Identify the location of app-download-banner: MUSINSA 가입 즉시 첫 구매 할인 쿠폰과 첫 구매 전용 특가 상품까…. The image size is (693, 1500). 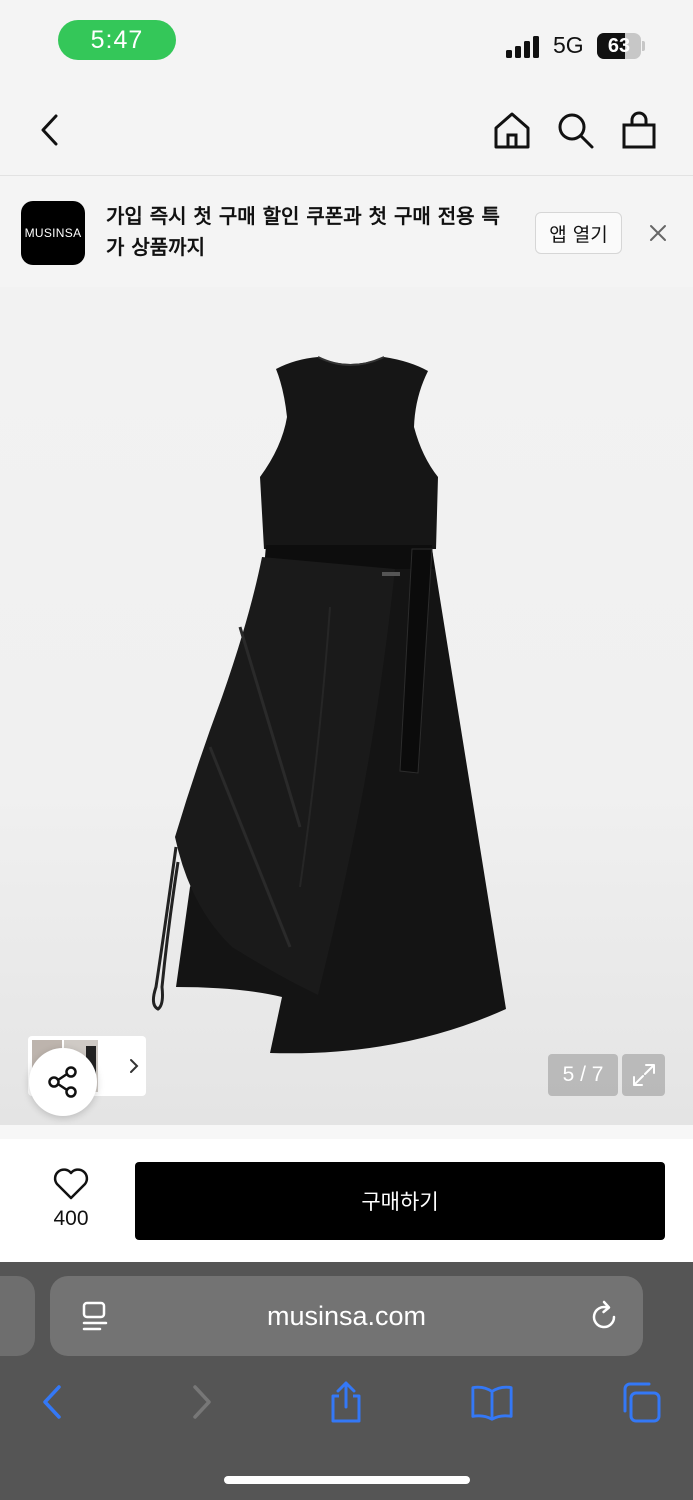
(346, 232).